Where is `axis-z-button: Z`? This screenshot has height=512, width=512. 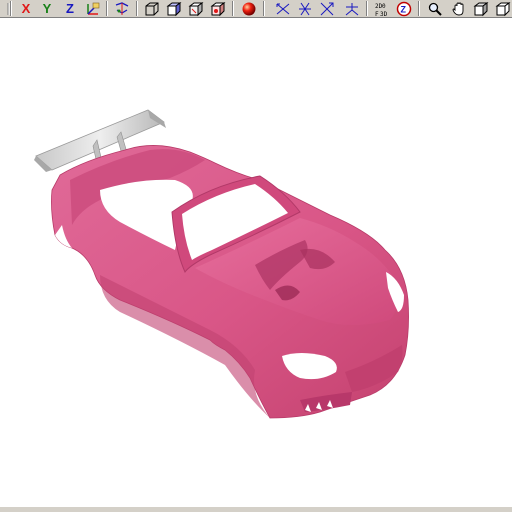 axis-z-button: Z is located at coordinates (70, 8).